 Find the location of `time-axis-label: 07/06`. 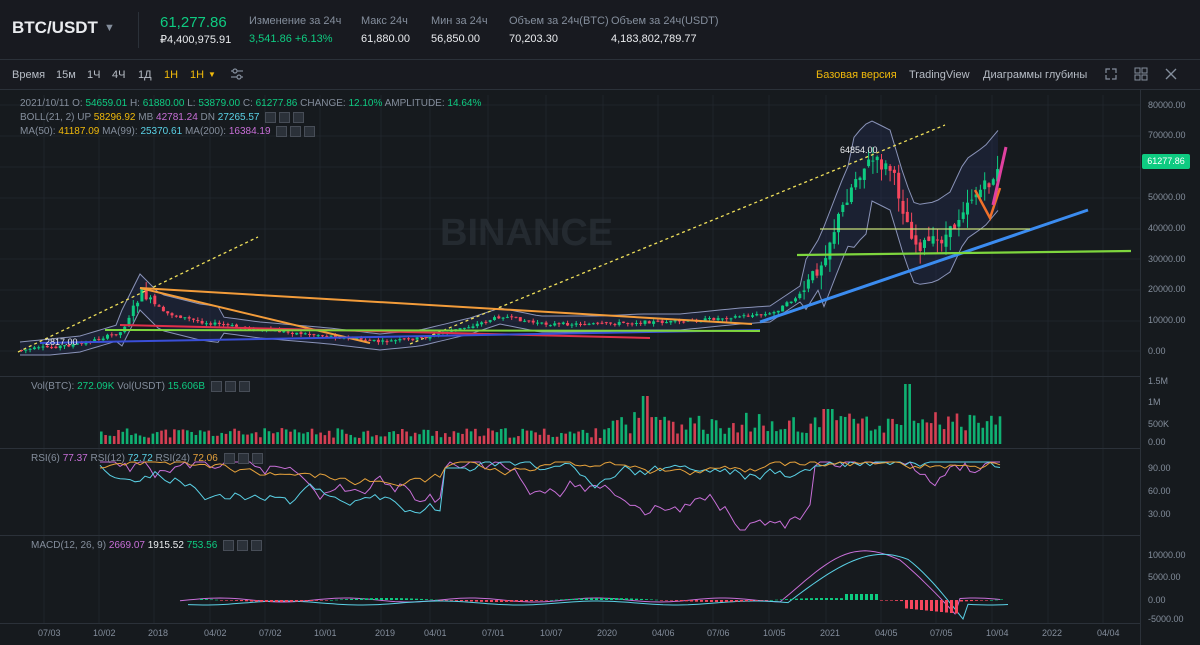

time-axis-label: 07/06 is located at coordinates (718, 633).